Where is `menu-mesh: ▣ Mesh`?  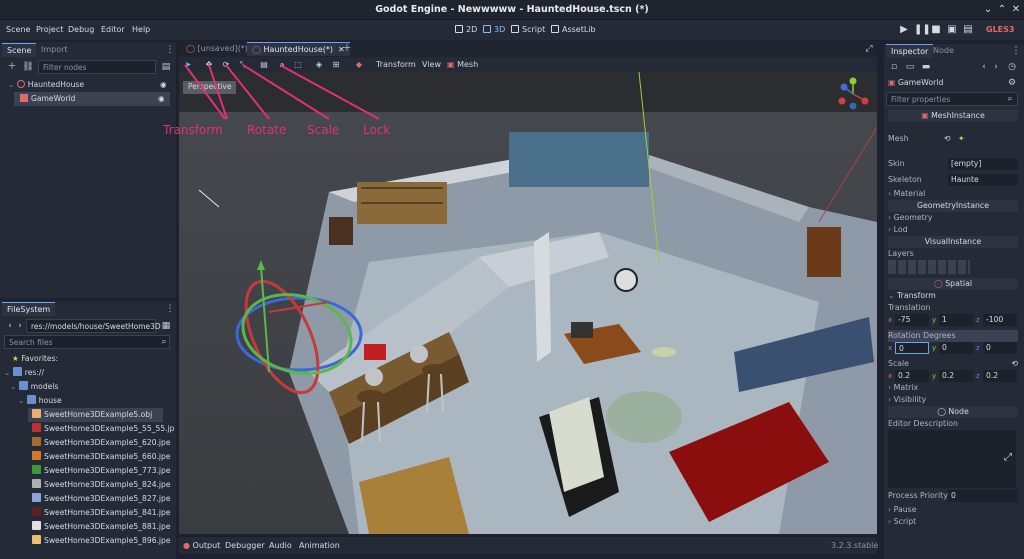
menu-mesh: ▣ Mesh is located at coordinates (462, 65).